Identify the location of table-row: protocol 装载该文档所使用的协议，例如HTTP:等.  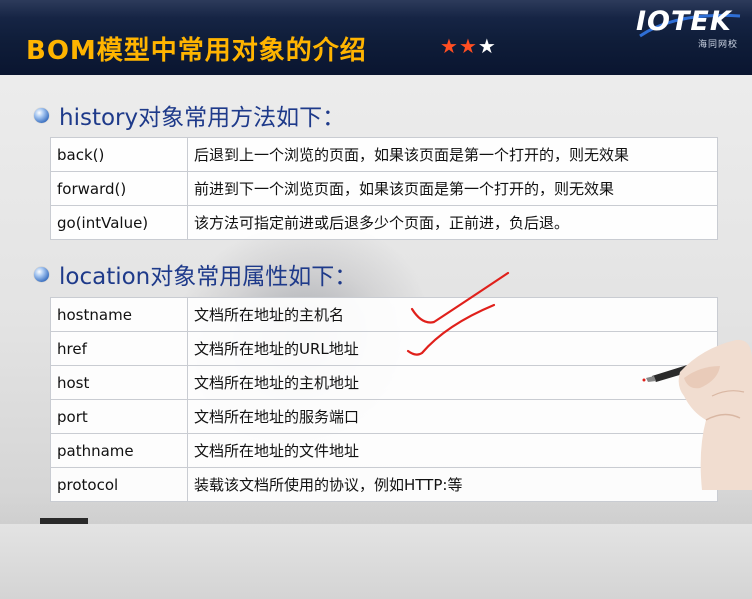
(384, 484).